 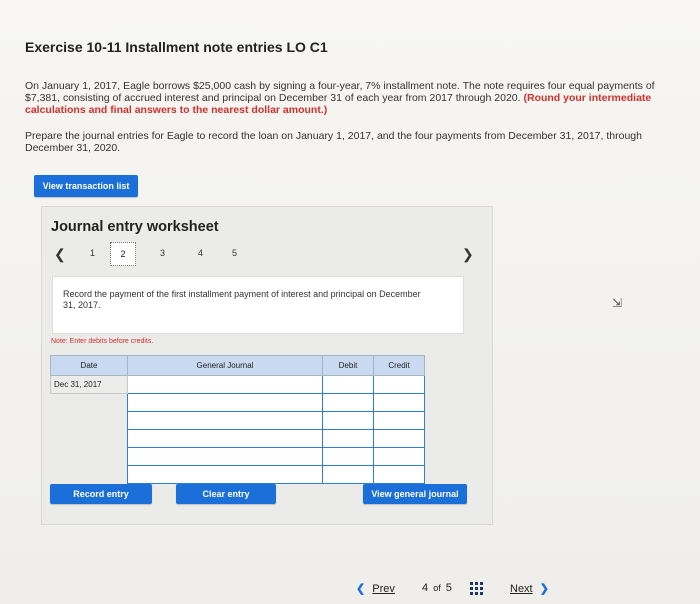 What do you see at coordinates (415, 494) in the screenshot?
I see `view-general-journal-button: View general journal` at bounding box center [415, 494].